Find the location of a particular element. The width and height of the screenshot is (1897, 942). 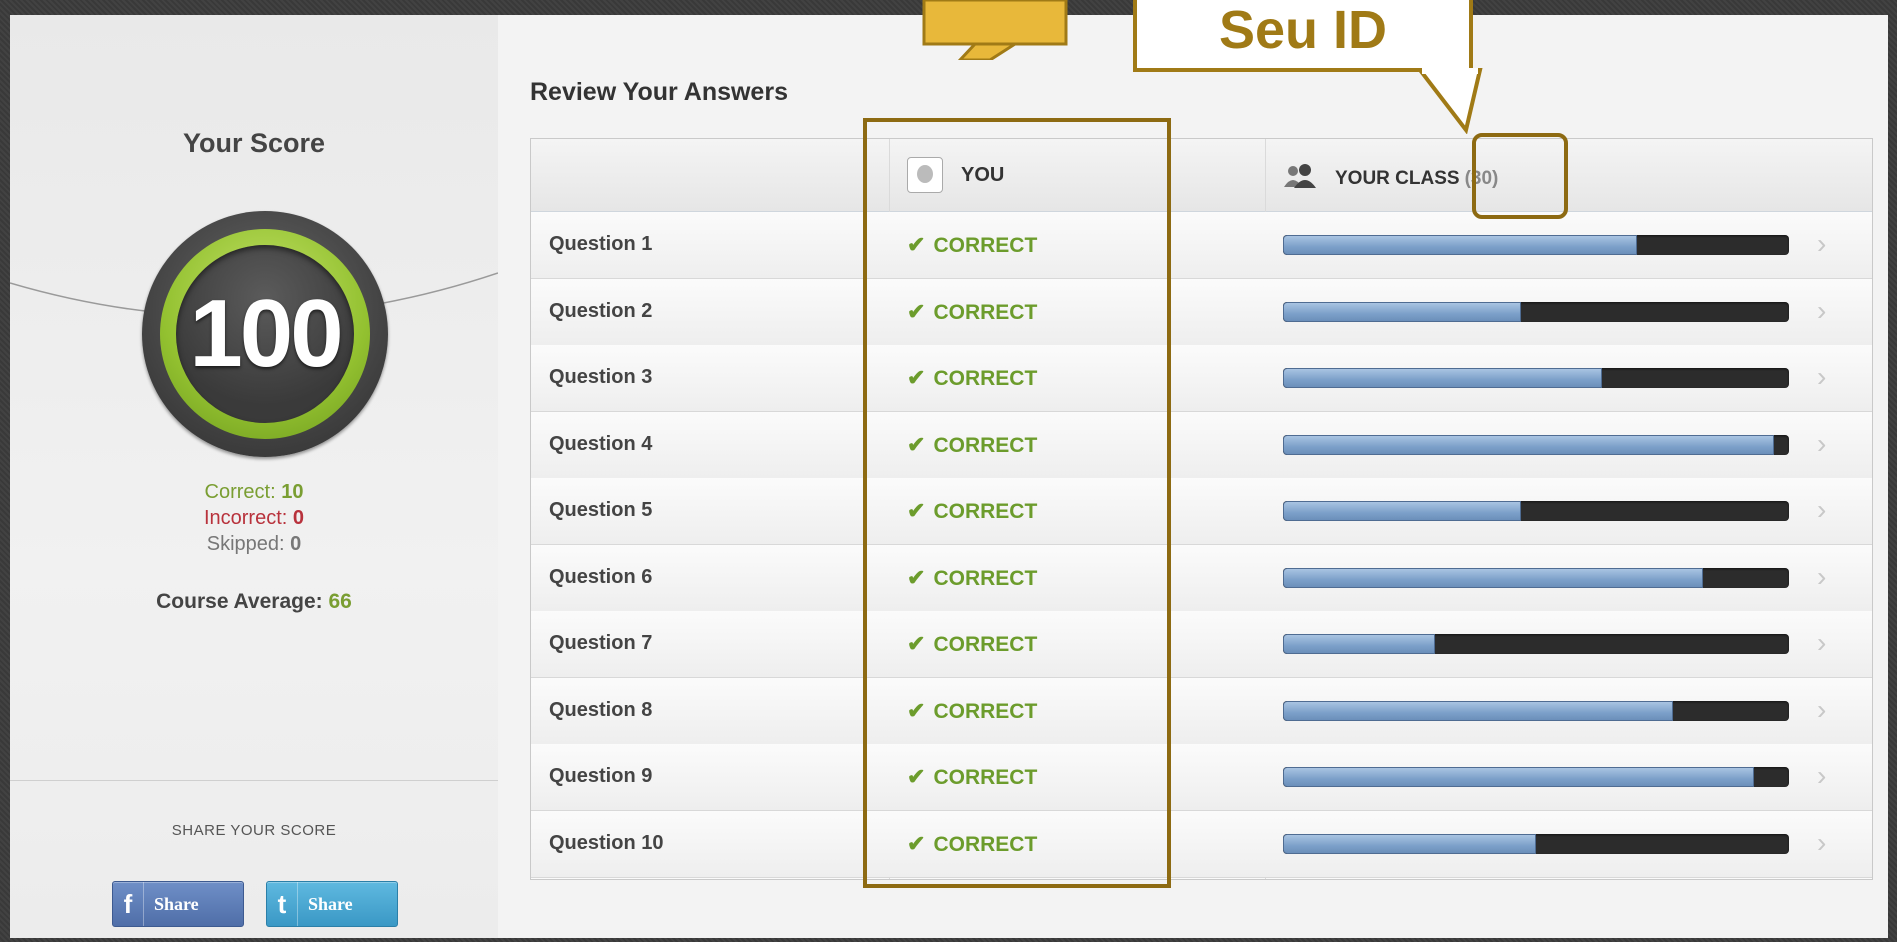

twitter-share-button: t Share is located at coordinates (332, 904).